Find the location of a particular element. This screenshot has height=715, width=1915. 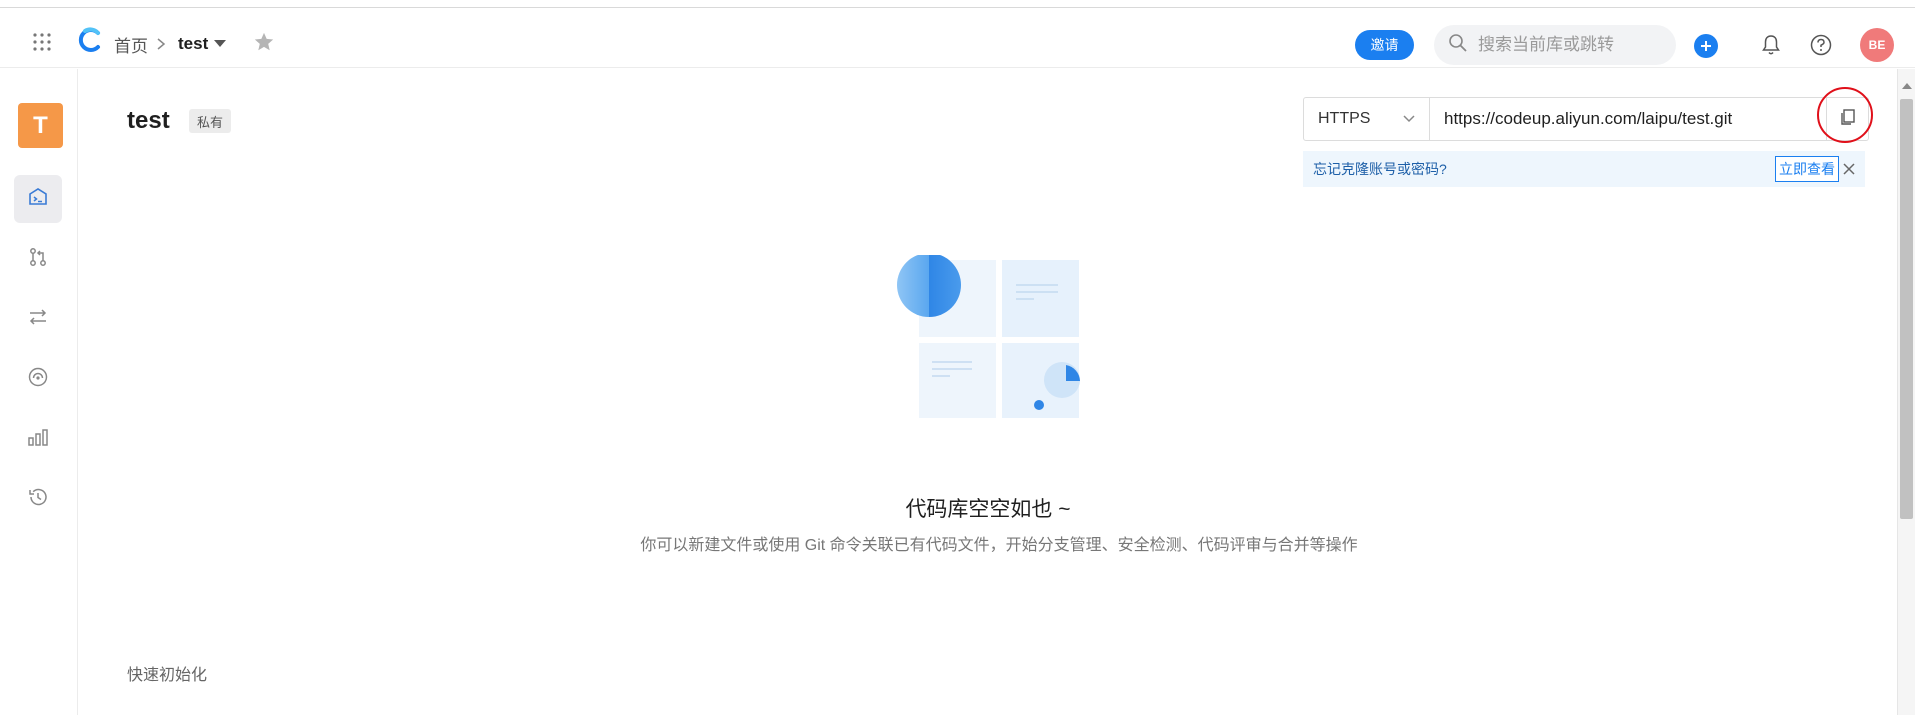

search-input is located at coordinates (1573, 45).